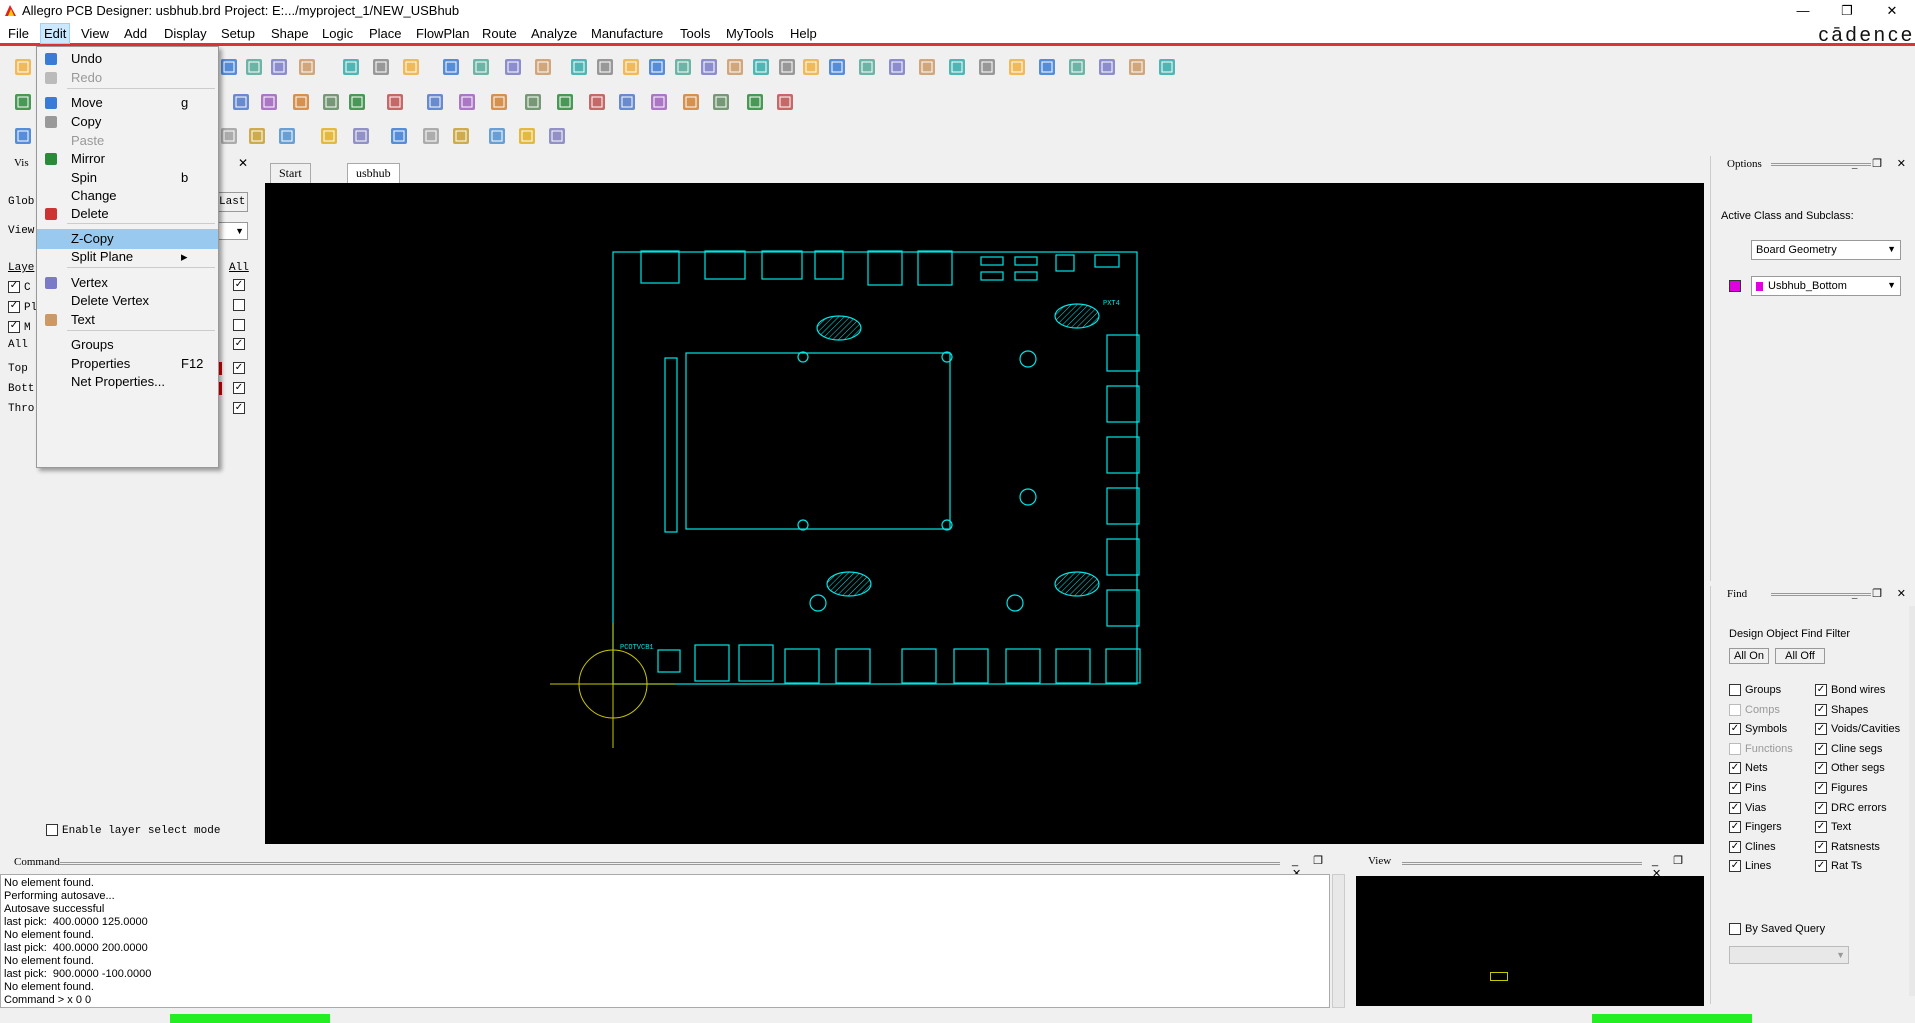 This screenshot has width=1915, height=1023. What do you see at coordinates (127, 239) in the screenshot?
I see `edit-menu-item-z-copy: Z-Copy` at bounding box center [127, 239].